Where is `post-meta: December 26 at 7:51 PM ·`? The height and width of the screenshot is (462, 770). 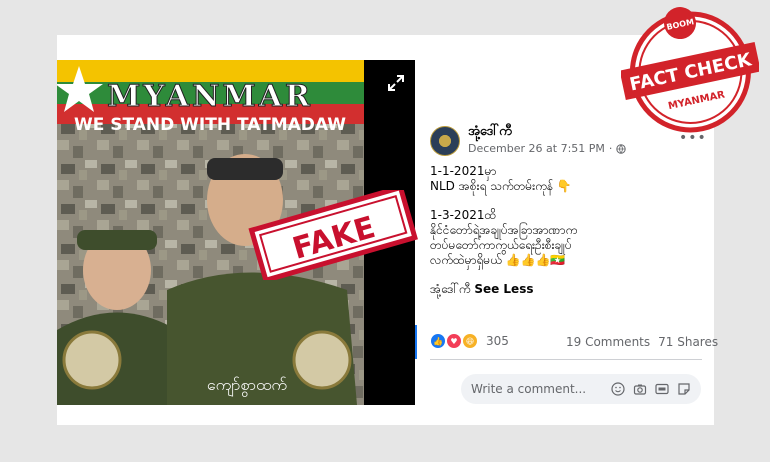
post-meta: December 26 at 7:51 PM · is located at coordinates (547, 148).